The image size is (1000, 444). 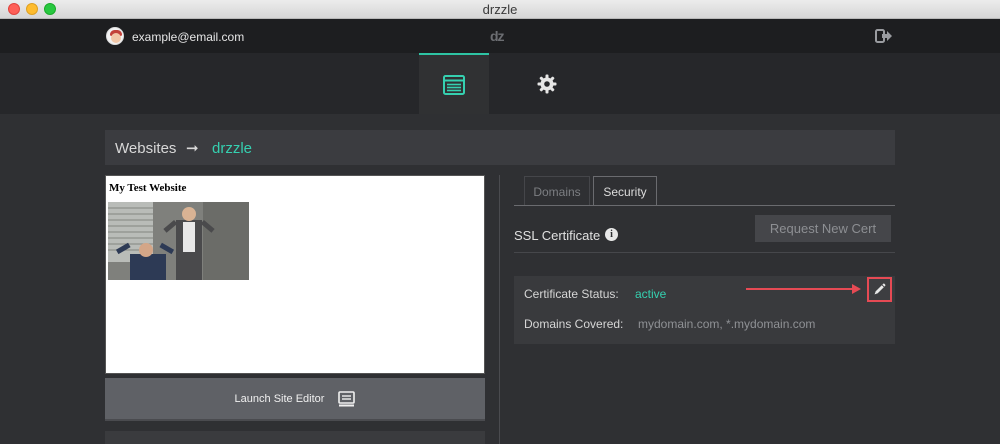 What do you see at coordinates (823, 228) in the screenshot?
I see `request-new-cert-button: Request New Cert` at bounding box center [823, 228].